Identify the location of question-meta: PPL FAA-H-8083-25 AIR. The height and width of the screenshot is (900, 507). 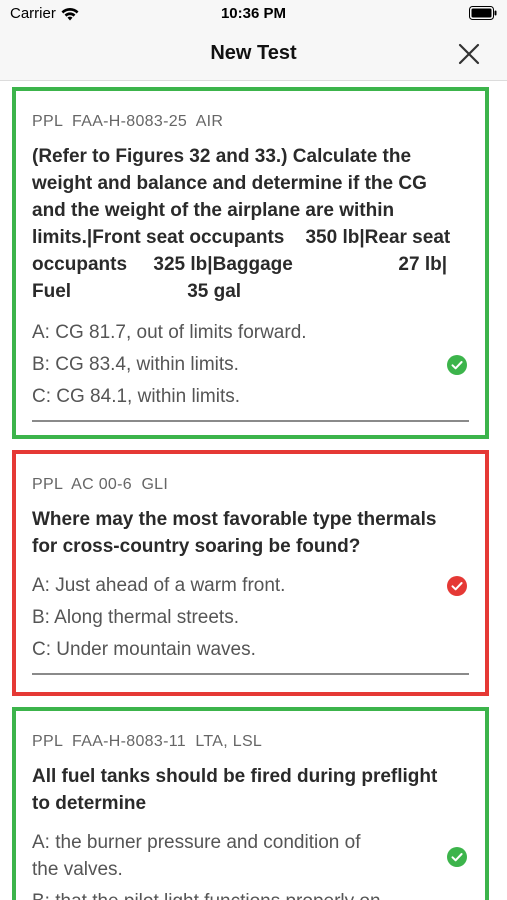
(128, 121).